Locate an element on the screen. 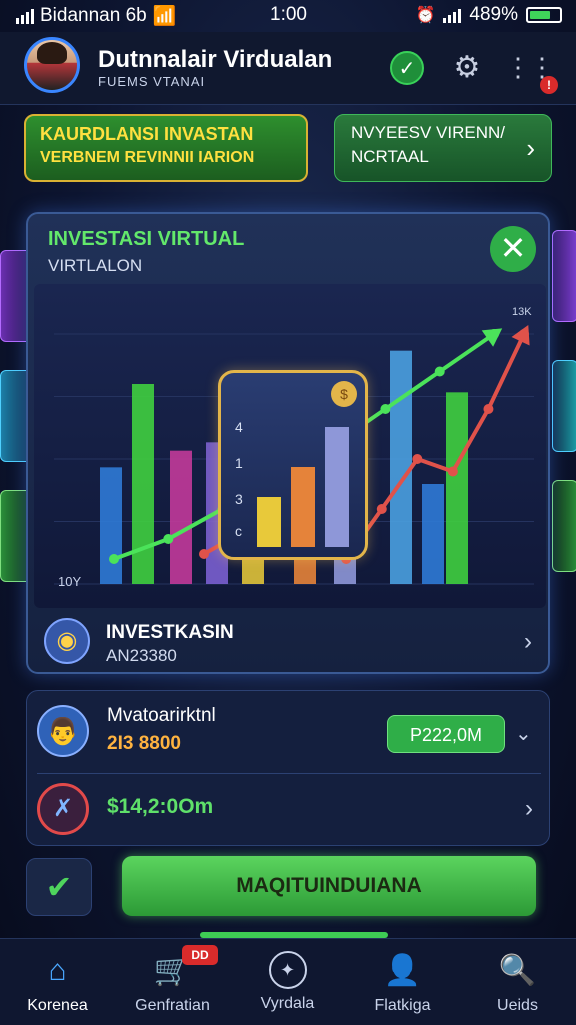 This screenshot has width=576, height=1025. close-button: ✕ is located at coordinates (513, 249).